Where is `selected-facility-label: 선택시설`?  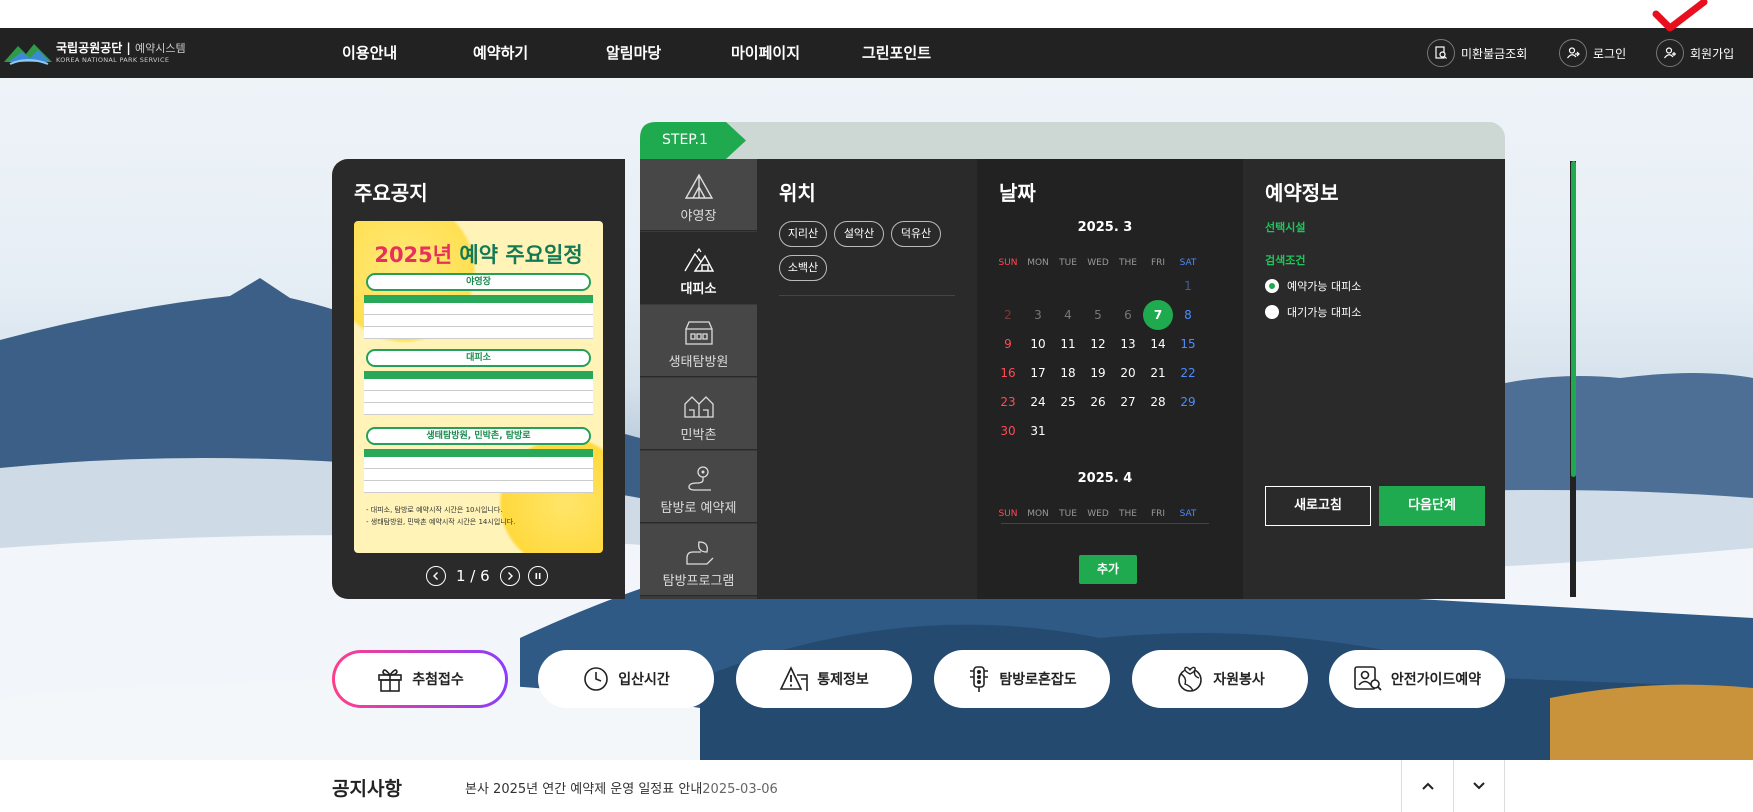 selected-facility-label: 선택시설 is located at coordinates (1285, 227).